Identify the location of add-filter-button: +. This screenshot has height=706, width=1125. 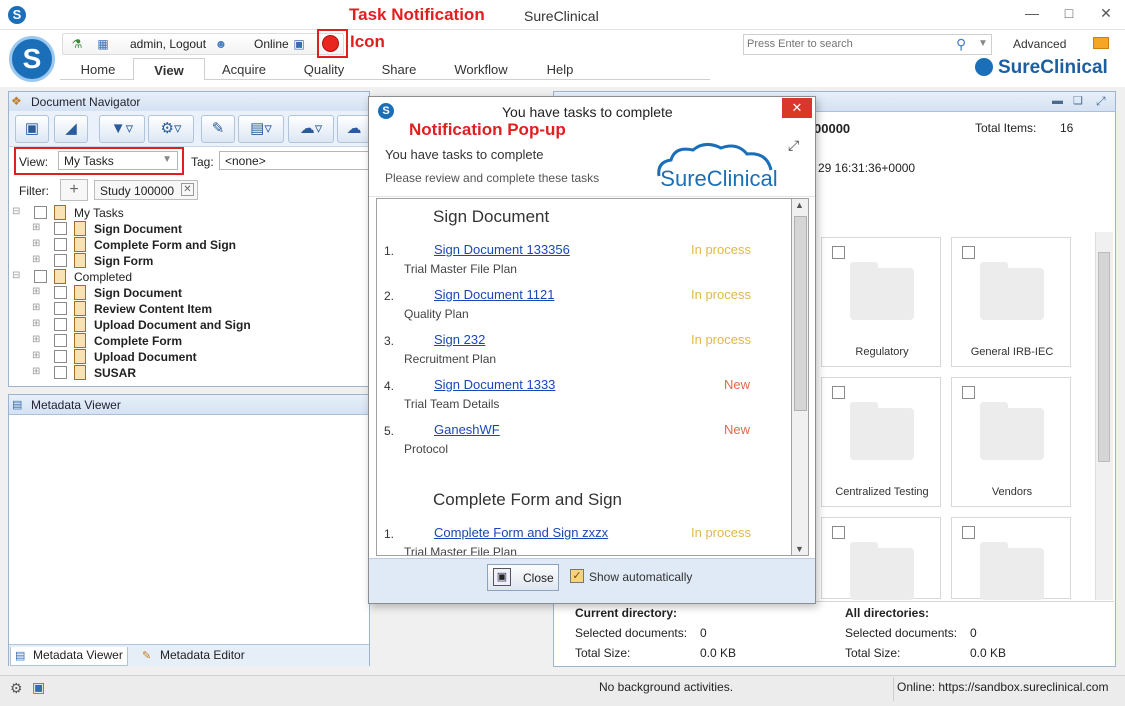
(74, 190).